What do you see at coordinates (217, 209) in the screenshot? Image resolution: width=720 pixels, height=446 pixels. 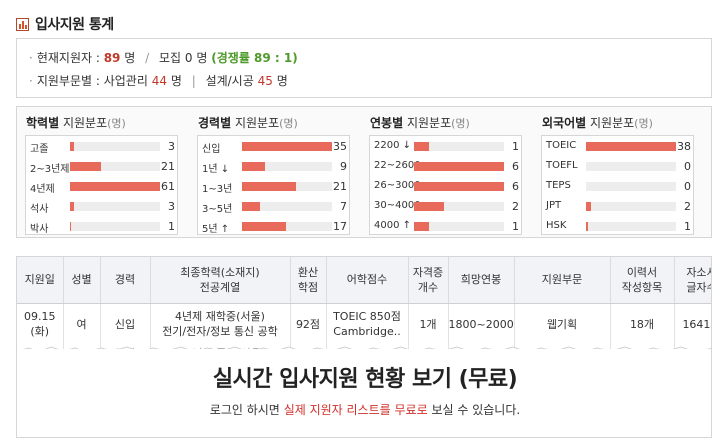 I see `row-label: 3~5년` at bounding box center [217, 209].